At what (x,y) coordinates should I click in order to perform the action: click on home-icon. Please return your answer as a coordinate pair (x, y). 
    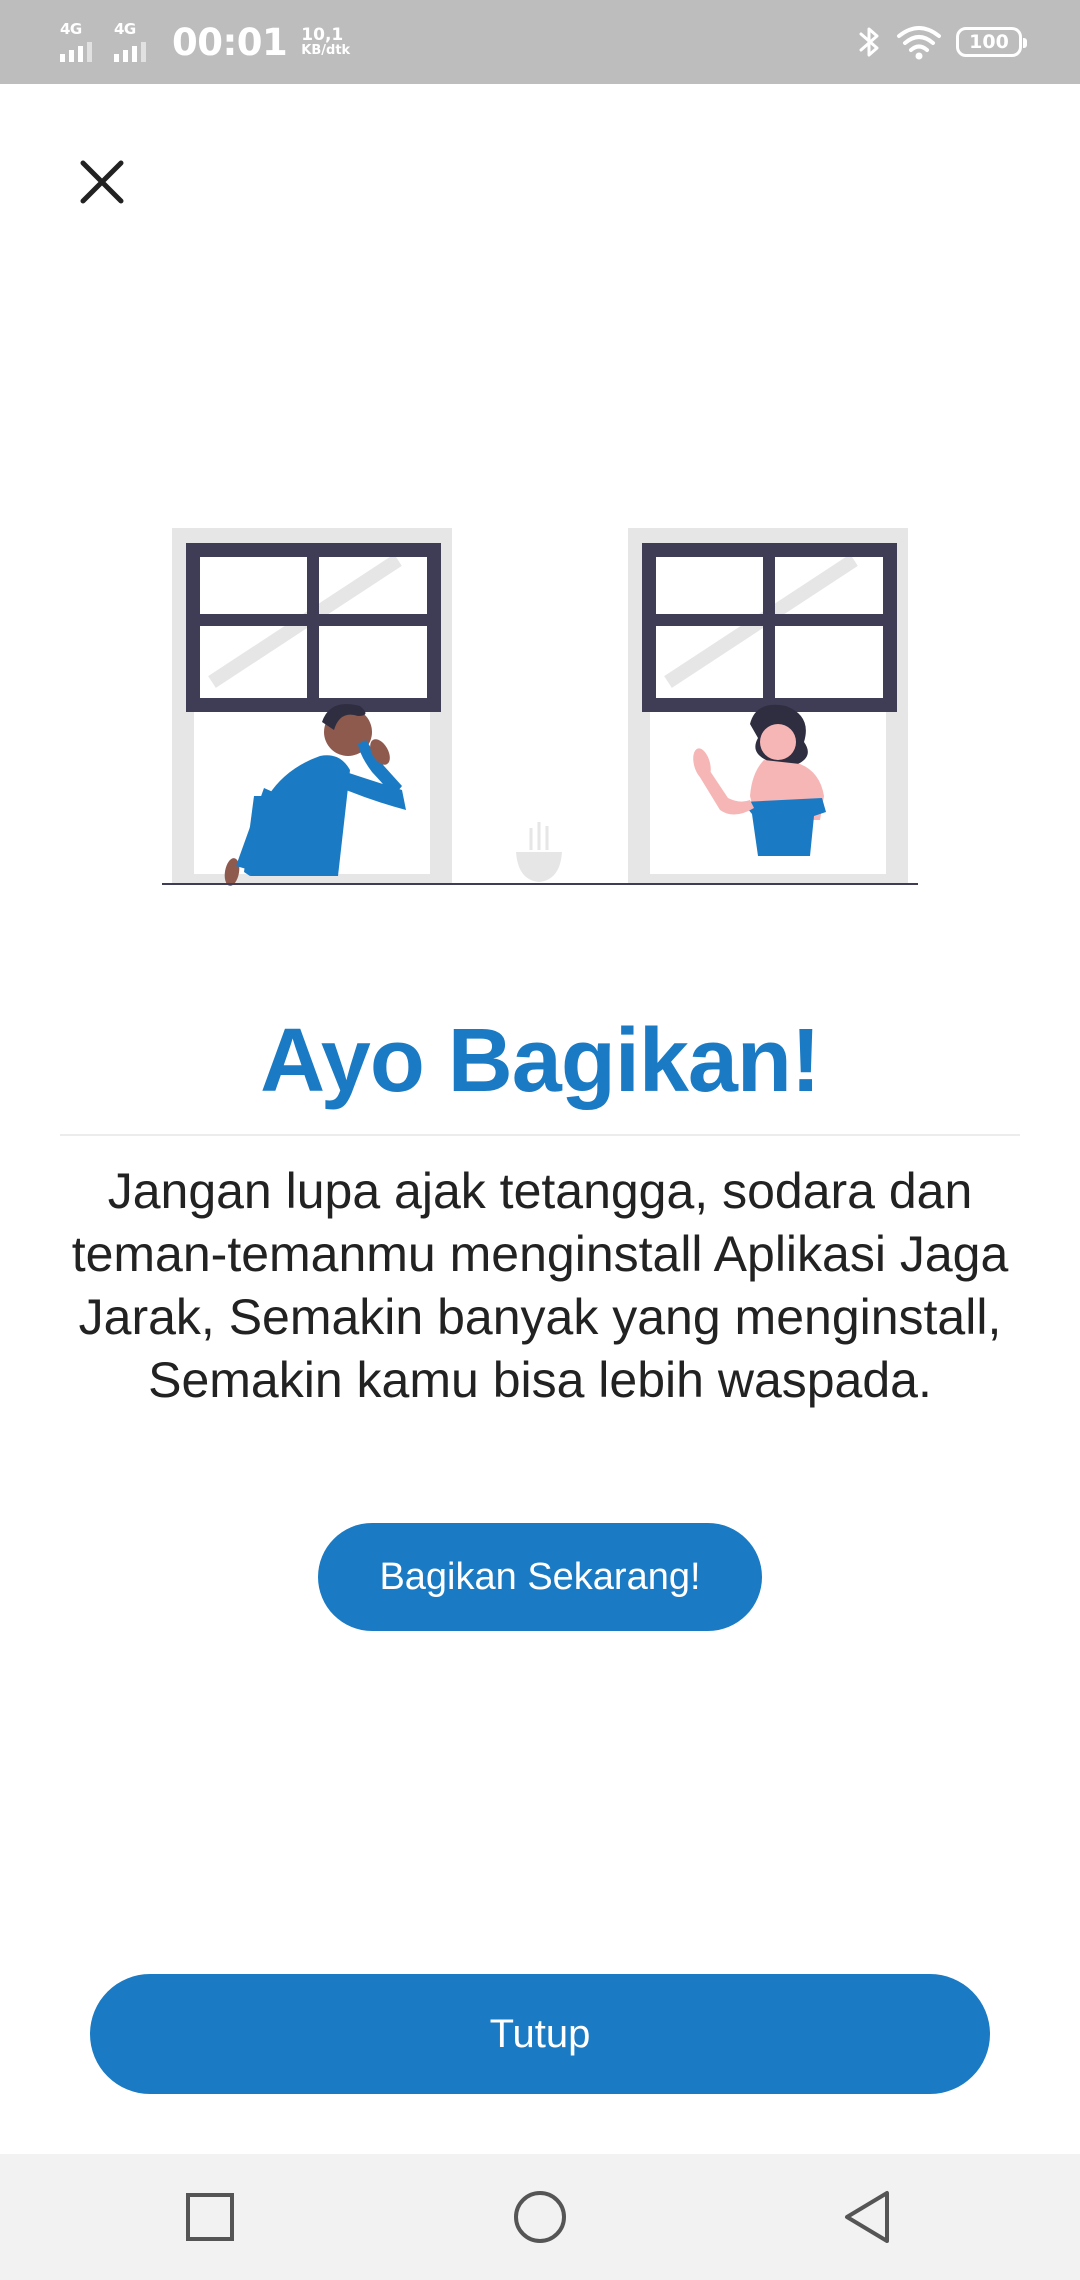
    Looking at the image, I should click on (540, 2217).